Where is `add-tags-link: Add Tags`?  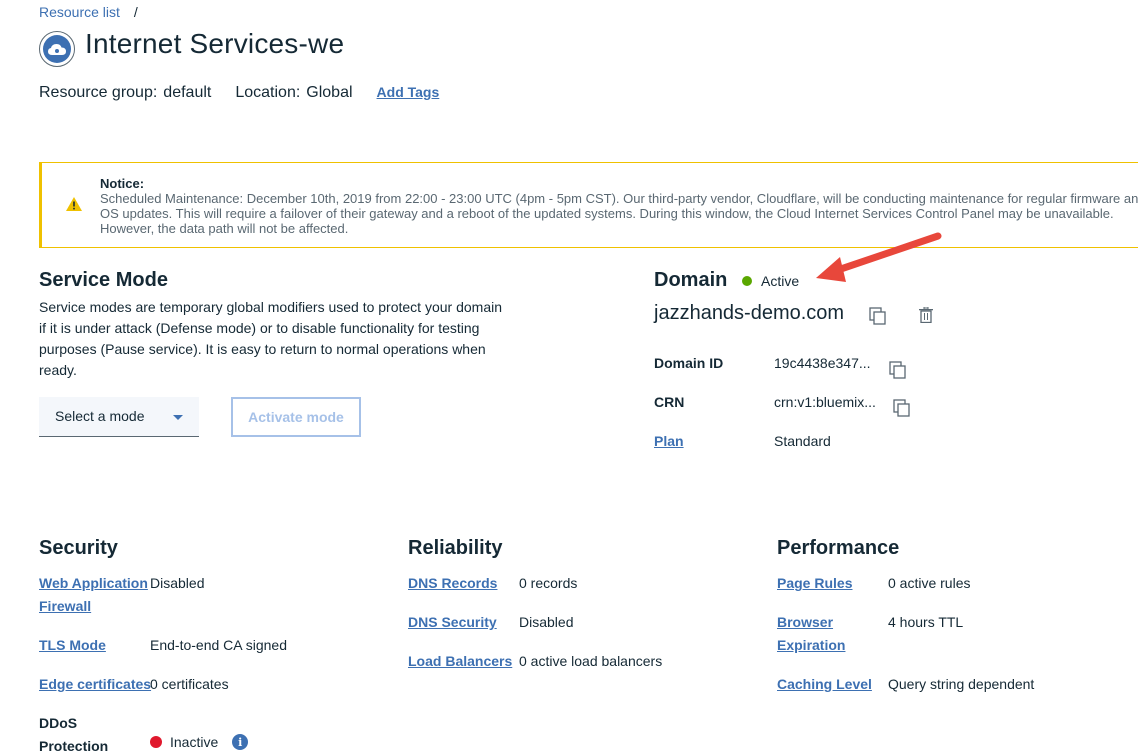 add-tags-link: Add Tags is located at coordinates (408, 92).